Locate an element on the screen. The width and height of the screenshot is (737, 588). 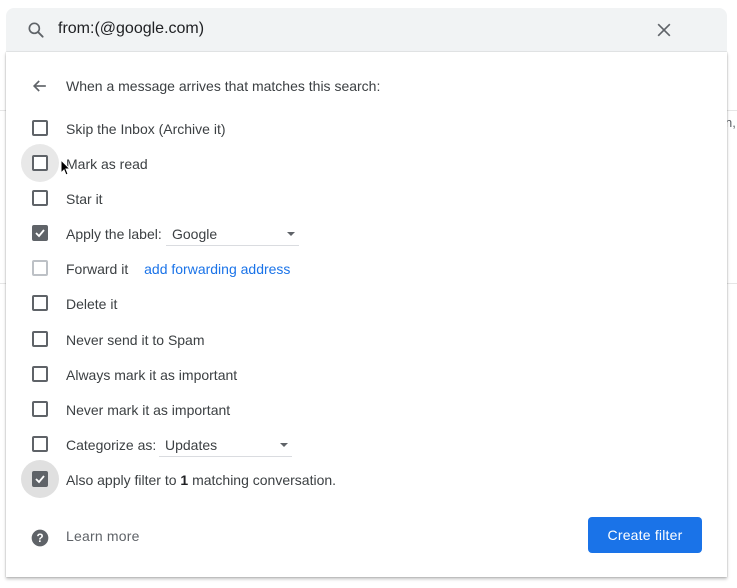
help-icon: ? is located at coordinates (40, 538).